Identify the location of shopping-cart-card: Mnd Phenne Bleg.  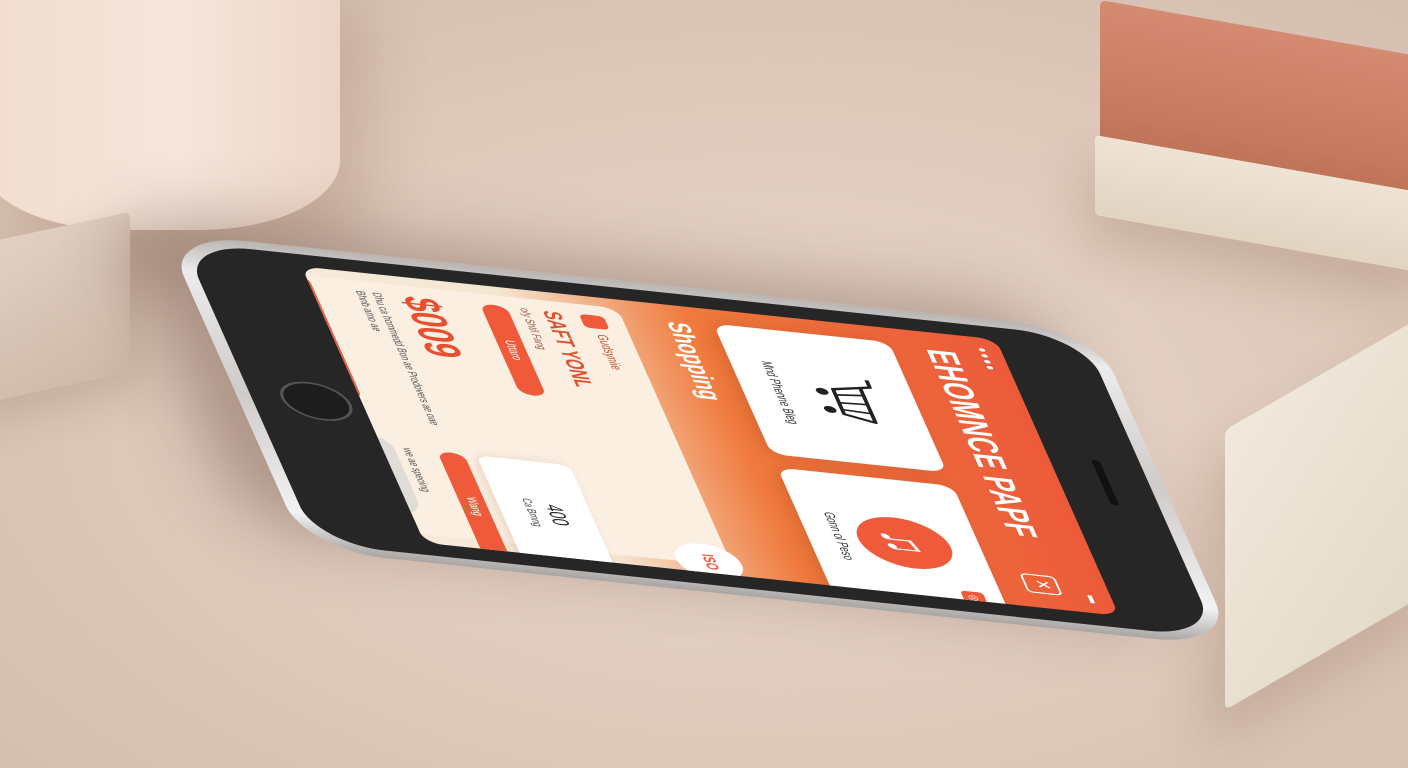
(830, 398).